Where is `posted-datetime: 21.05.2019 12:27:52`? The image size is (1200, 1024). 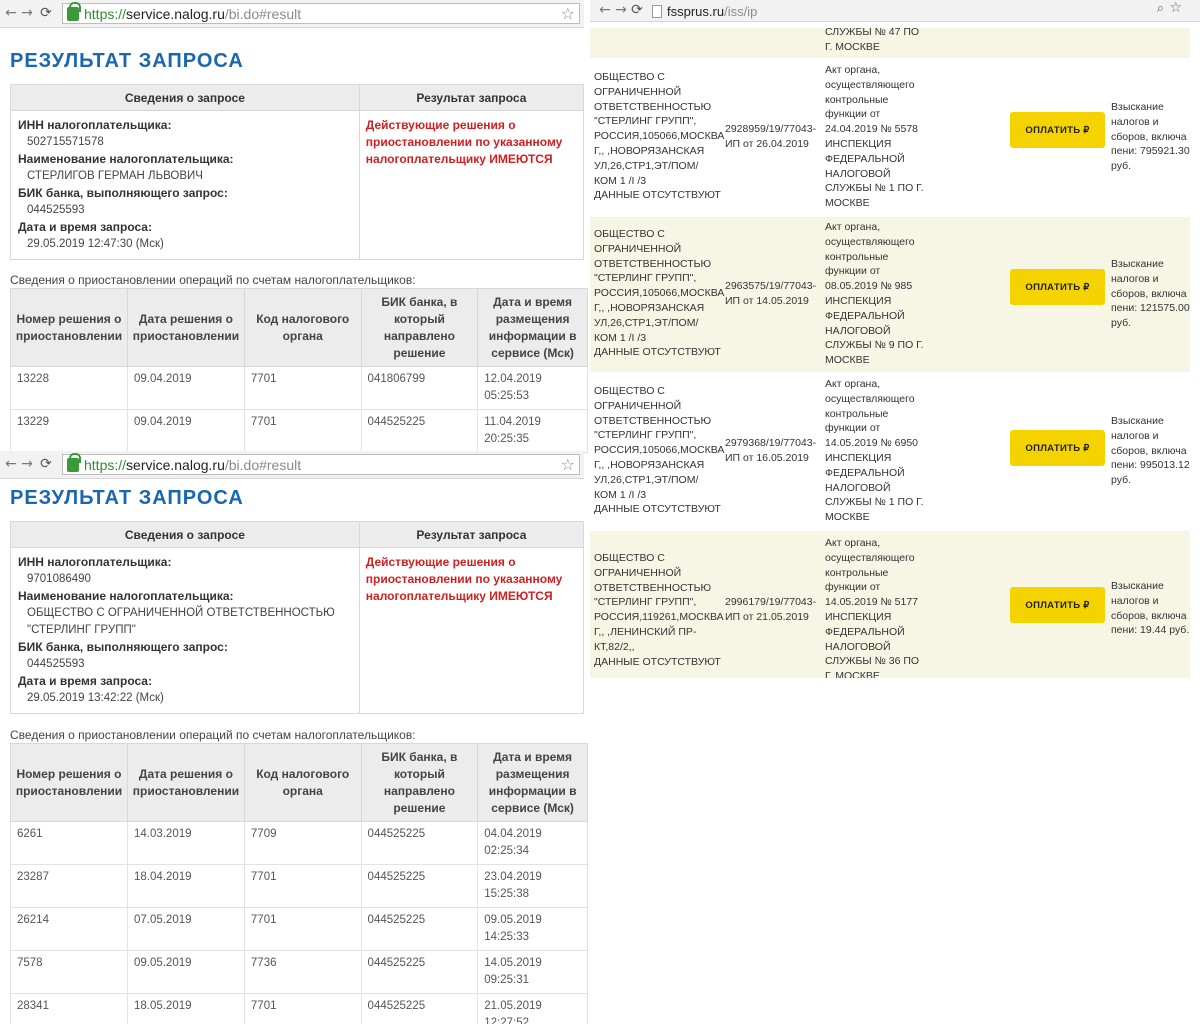 posted-datetime: 21.05.2019 12:27:52 is located at coordinates (532, 1008).